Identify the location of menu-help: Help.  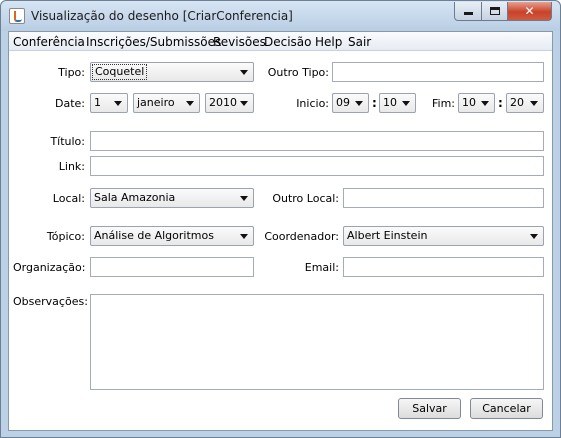
(328, 42).